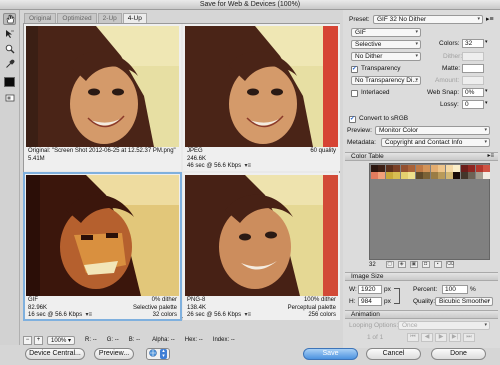  Describe the element at coordinates (490, 157) in the screenshot. I see `color-table-menu-icon: ▸≡` at that location.